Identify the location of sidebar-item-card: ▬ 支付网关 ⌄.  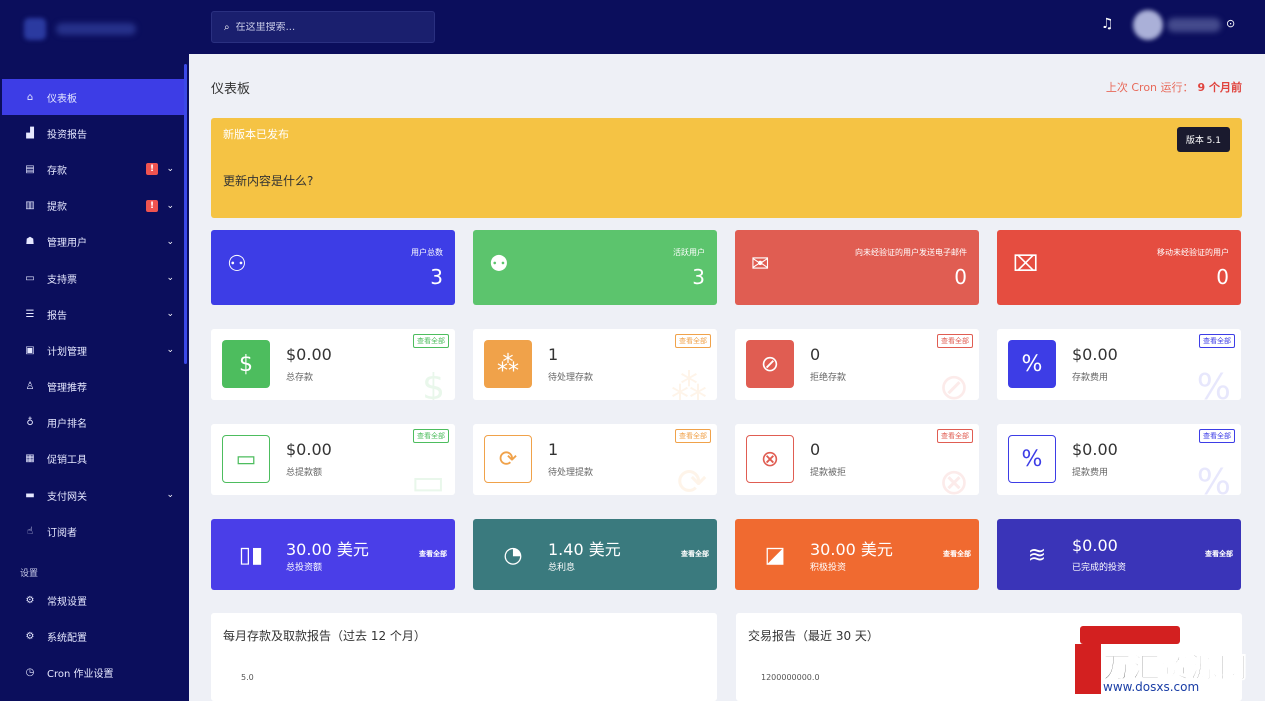
(93, 495).